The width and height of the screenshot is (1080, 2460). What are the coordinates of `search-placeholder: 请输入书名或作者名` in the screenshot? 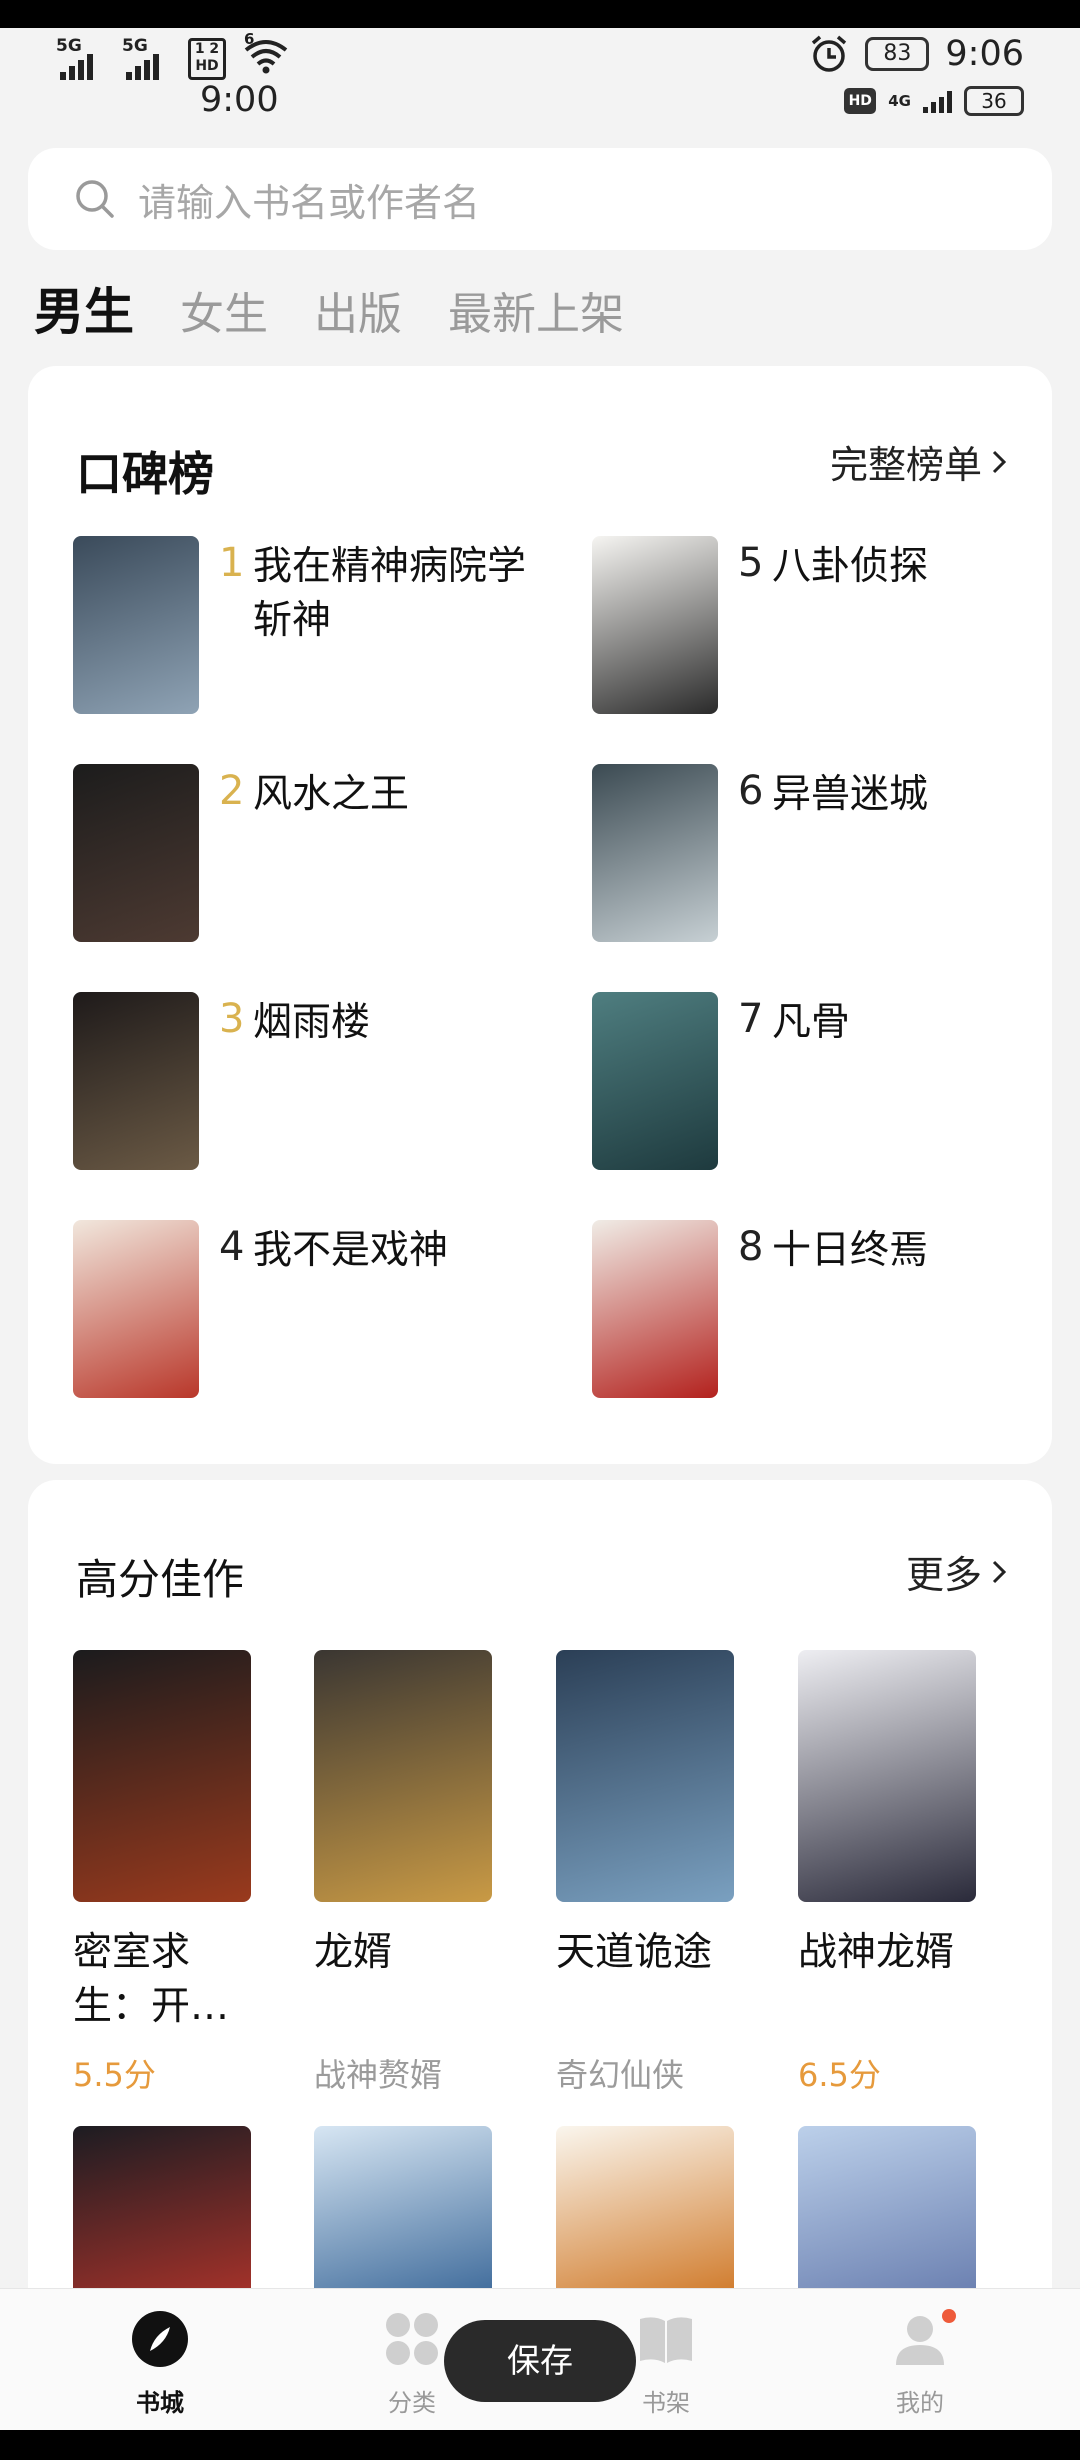 It's located at (309, 199).